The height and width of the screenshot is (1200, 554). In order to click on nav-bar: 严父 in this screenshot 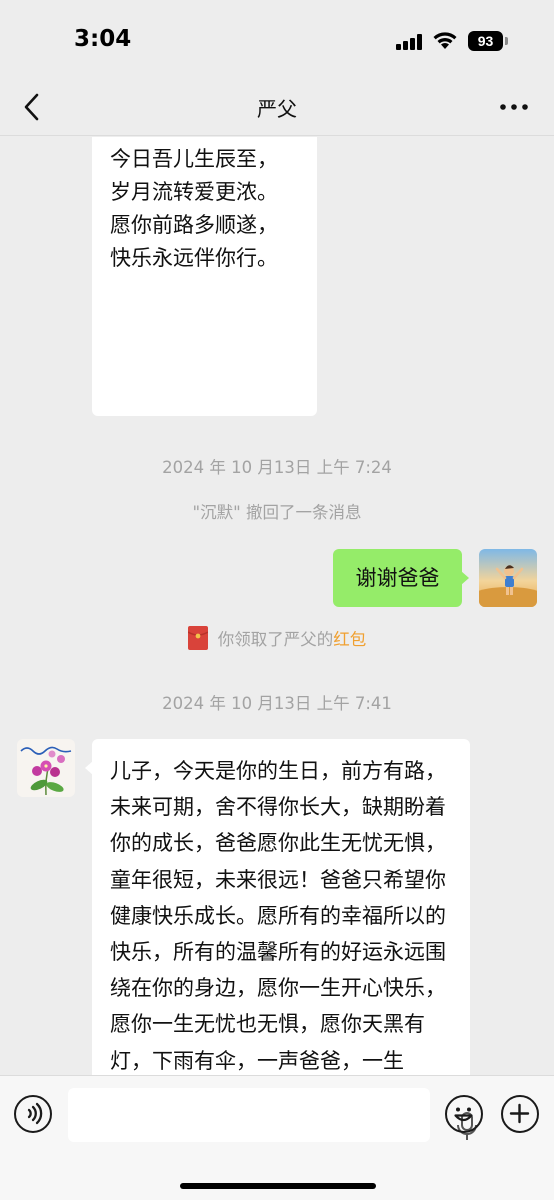, I will do `click(277, 108)`.